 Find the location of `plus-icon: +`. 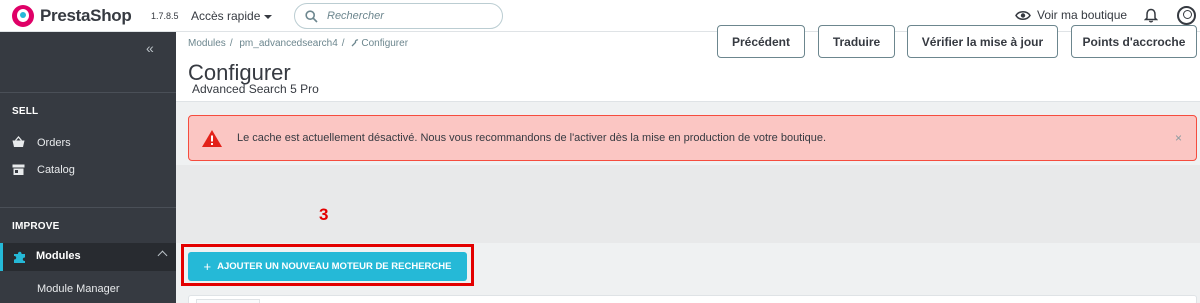

plus-icon: + is located at coordinates (207, 266).